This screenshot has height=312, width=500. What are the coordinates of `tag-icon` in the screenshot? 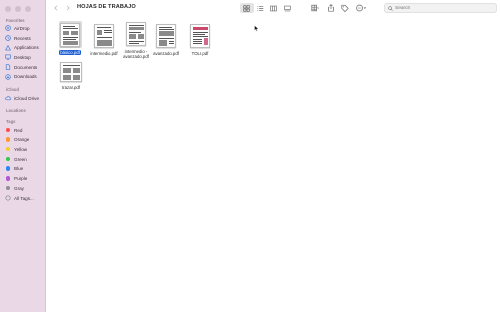 It's located at (345, 8).